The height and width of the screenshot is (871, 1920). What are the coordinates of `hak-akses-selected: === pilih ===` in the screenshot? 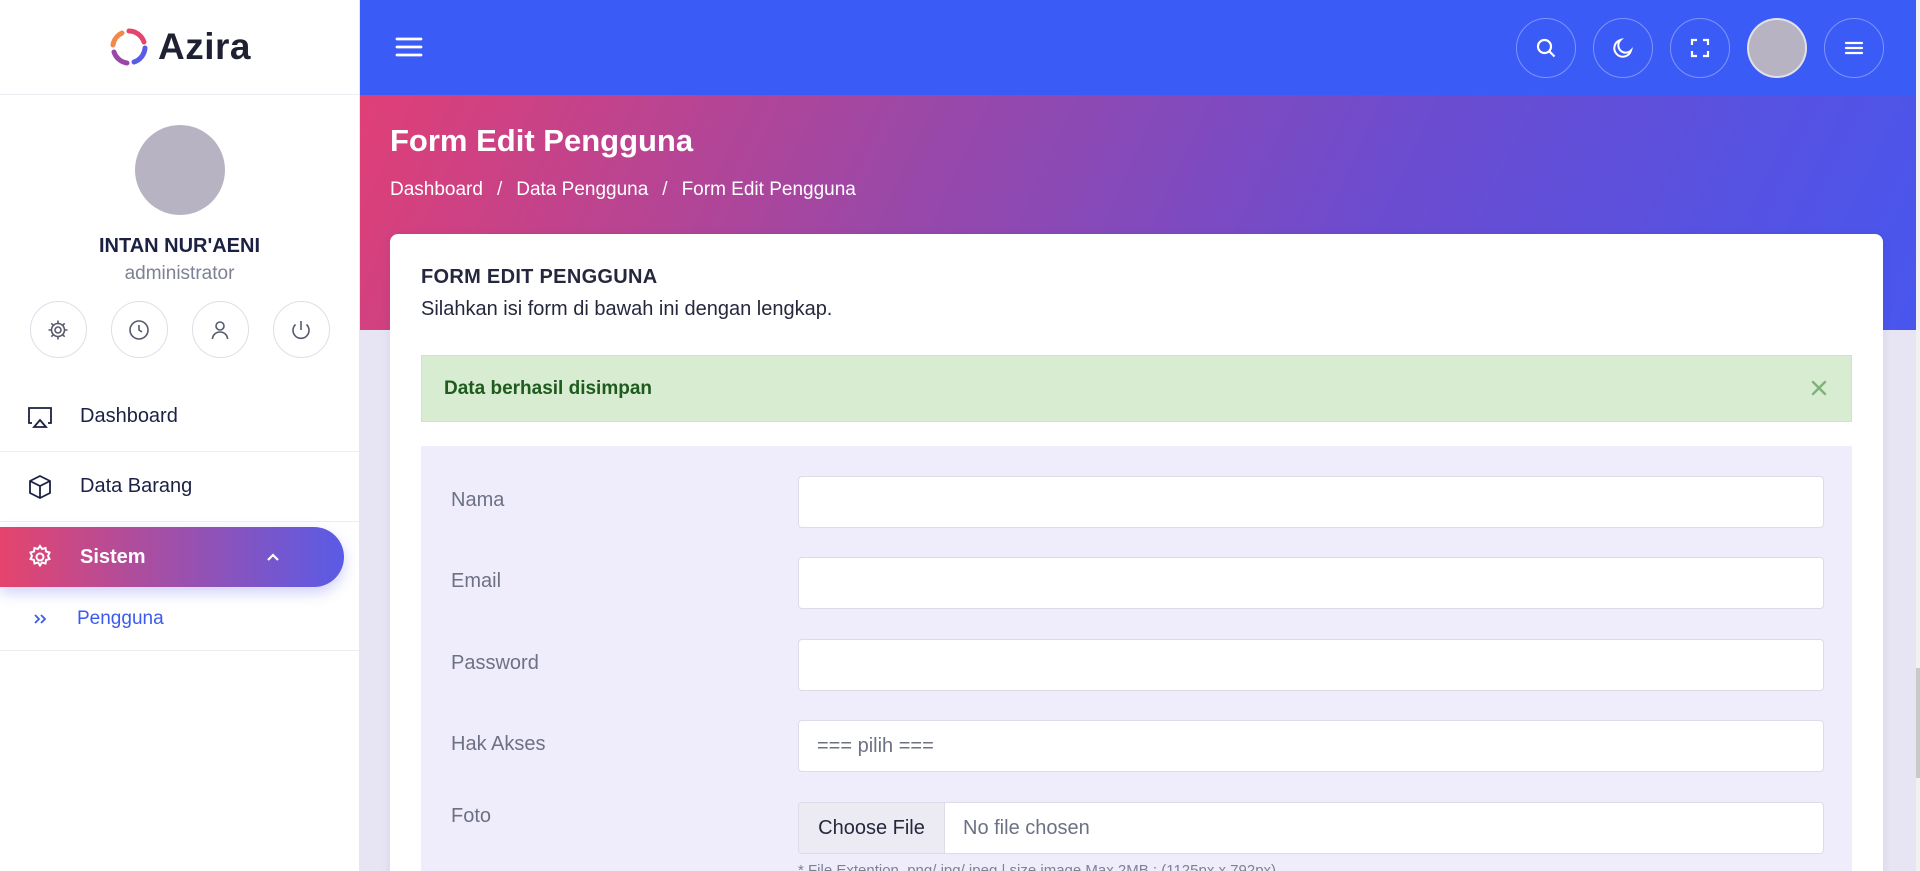 It's located at (875, 745).